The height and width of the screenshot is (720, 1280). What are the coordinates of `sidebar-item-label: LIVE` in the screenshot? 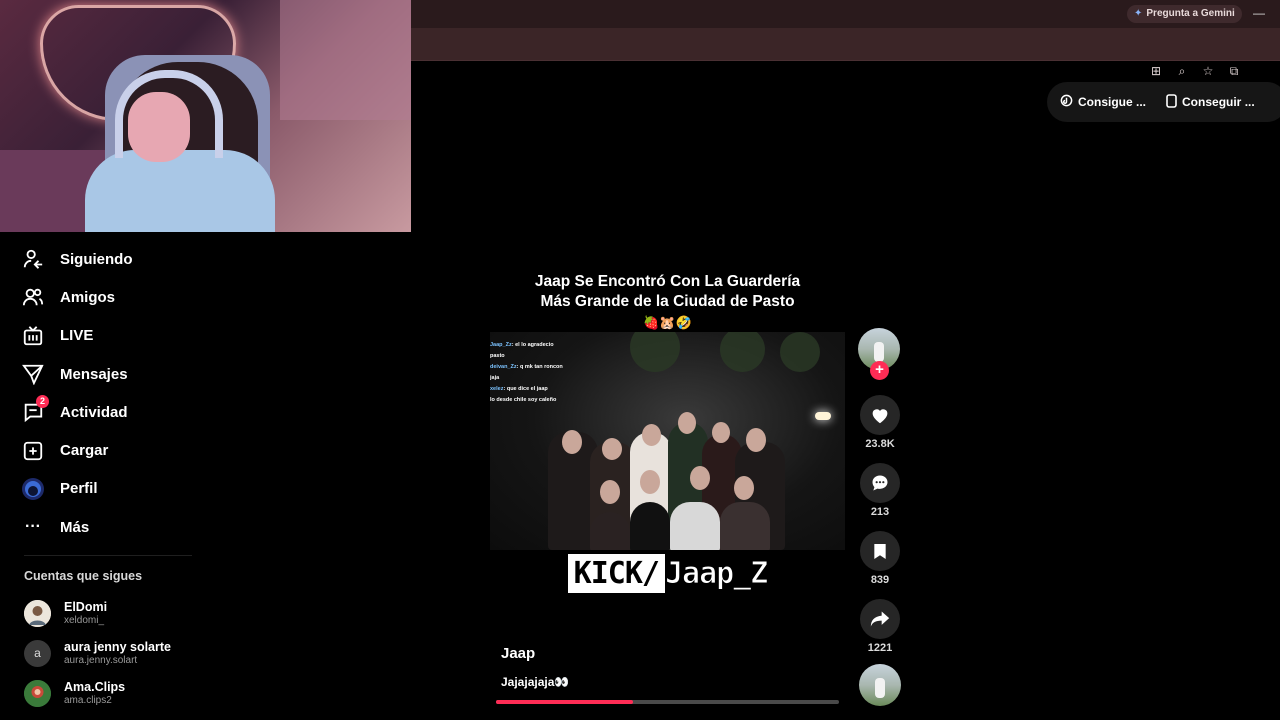 It's located at (77, 336).